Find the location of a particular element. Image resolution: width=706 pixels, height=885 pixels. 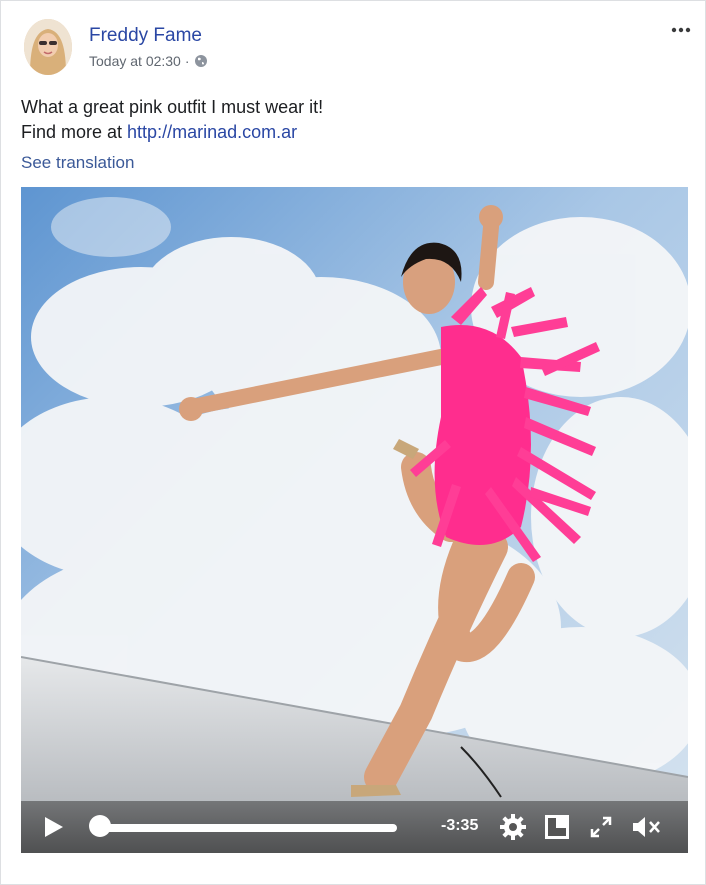

progress-bar is located at coordinates (249, 828).